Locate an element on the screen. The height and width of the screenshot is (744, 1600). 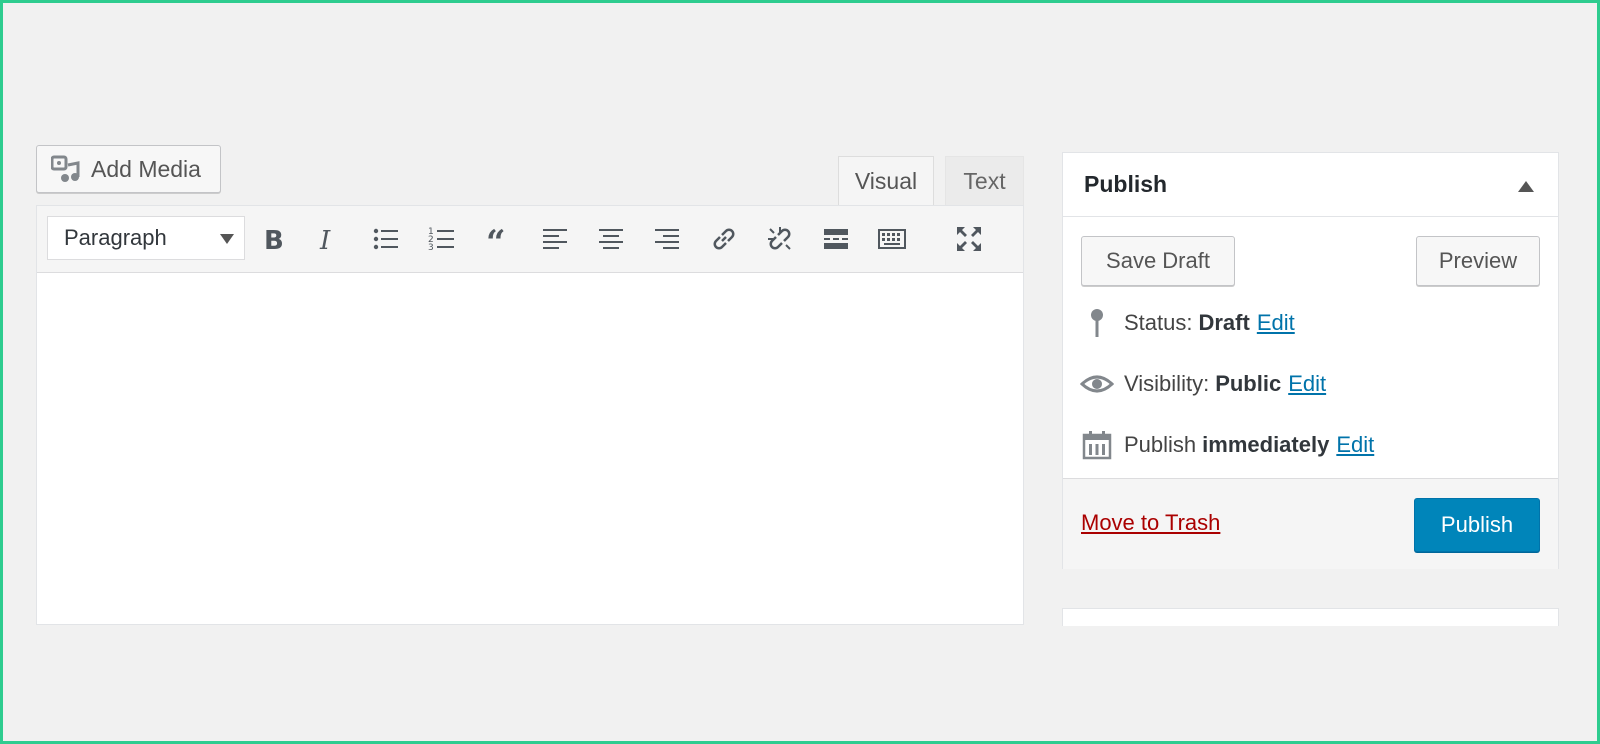
publish-metabox-header: Publish is located at coordinates (1310, 185).